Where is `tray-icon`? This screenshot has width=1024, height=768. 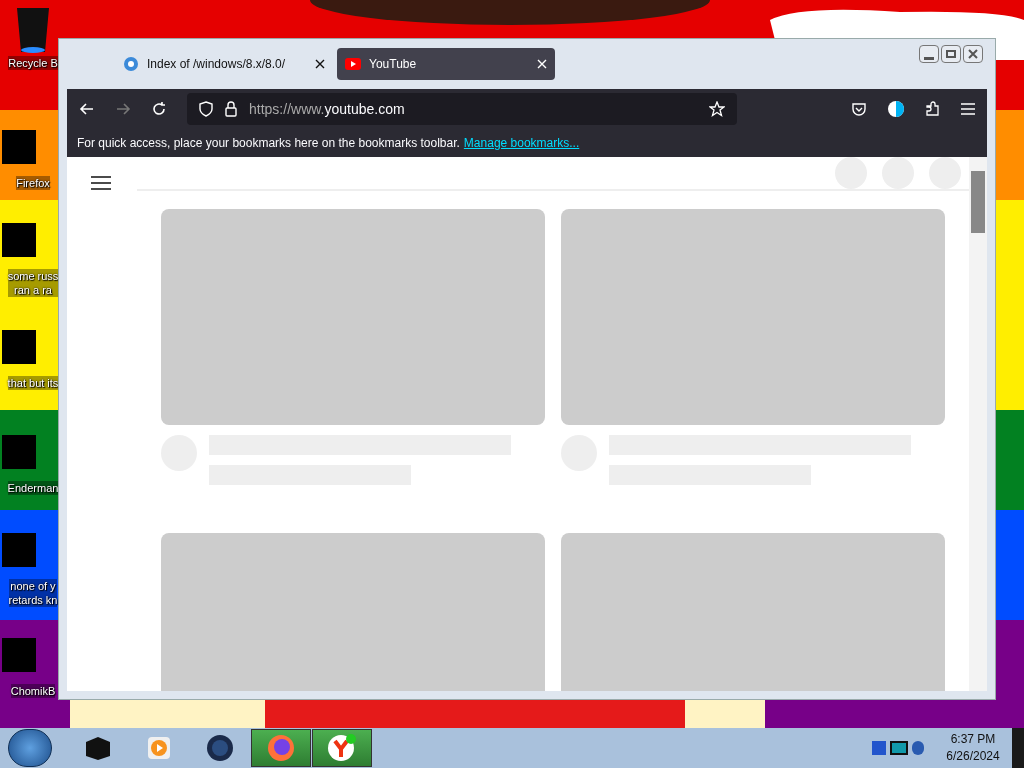
tray-icon is located at coordinates (918, 748).